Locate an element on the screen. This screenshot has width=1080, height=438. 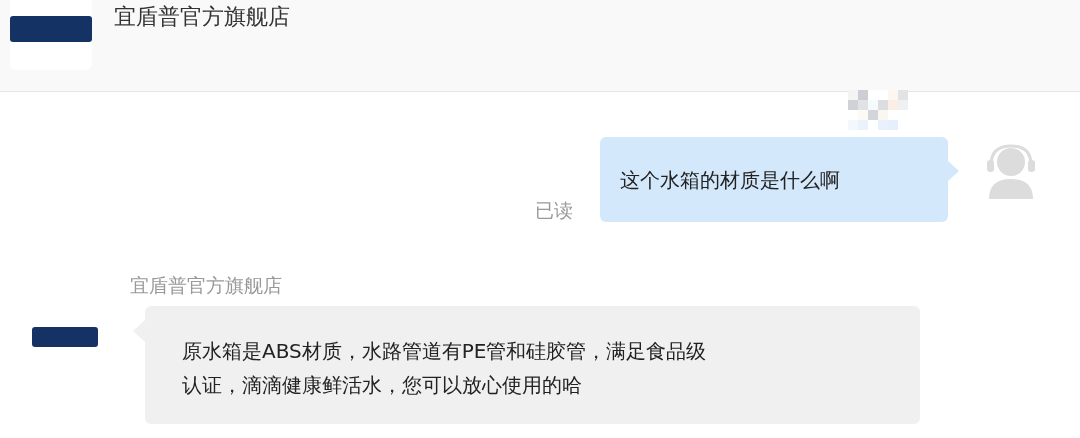
agent-avatar-icon is located at coordinates (1011, 171).